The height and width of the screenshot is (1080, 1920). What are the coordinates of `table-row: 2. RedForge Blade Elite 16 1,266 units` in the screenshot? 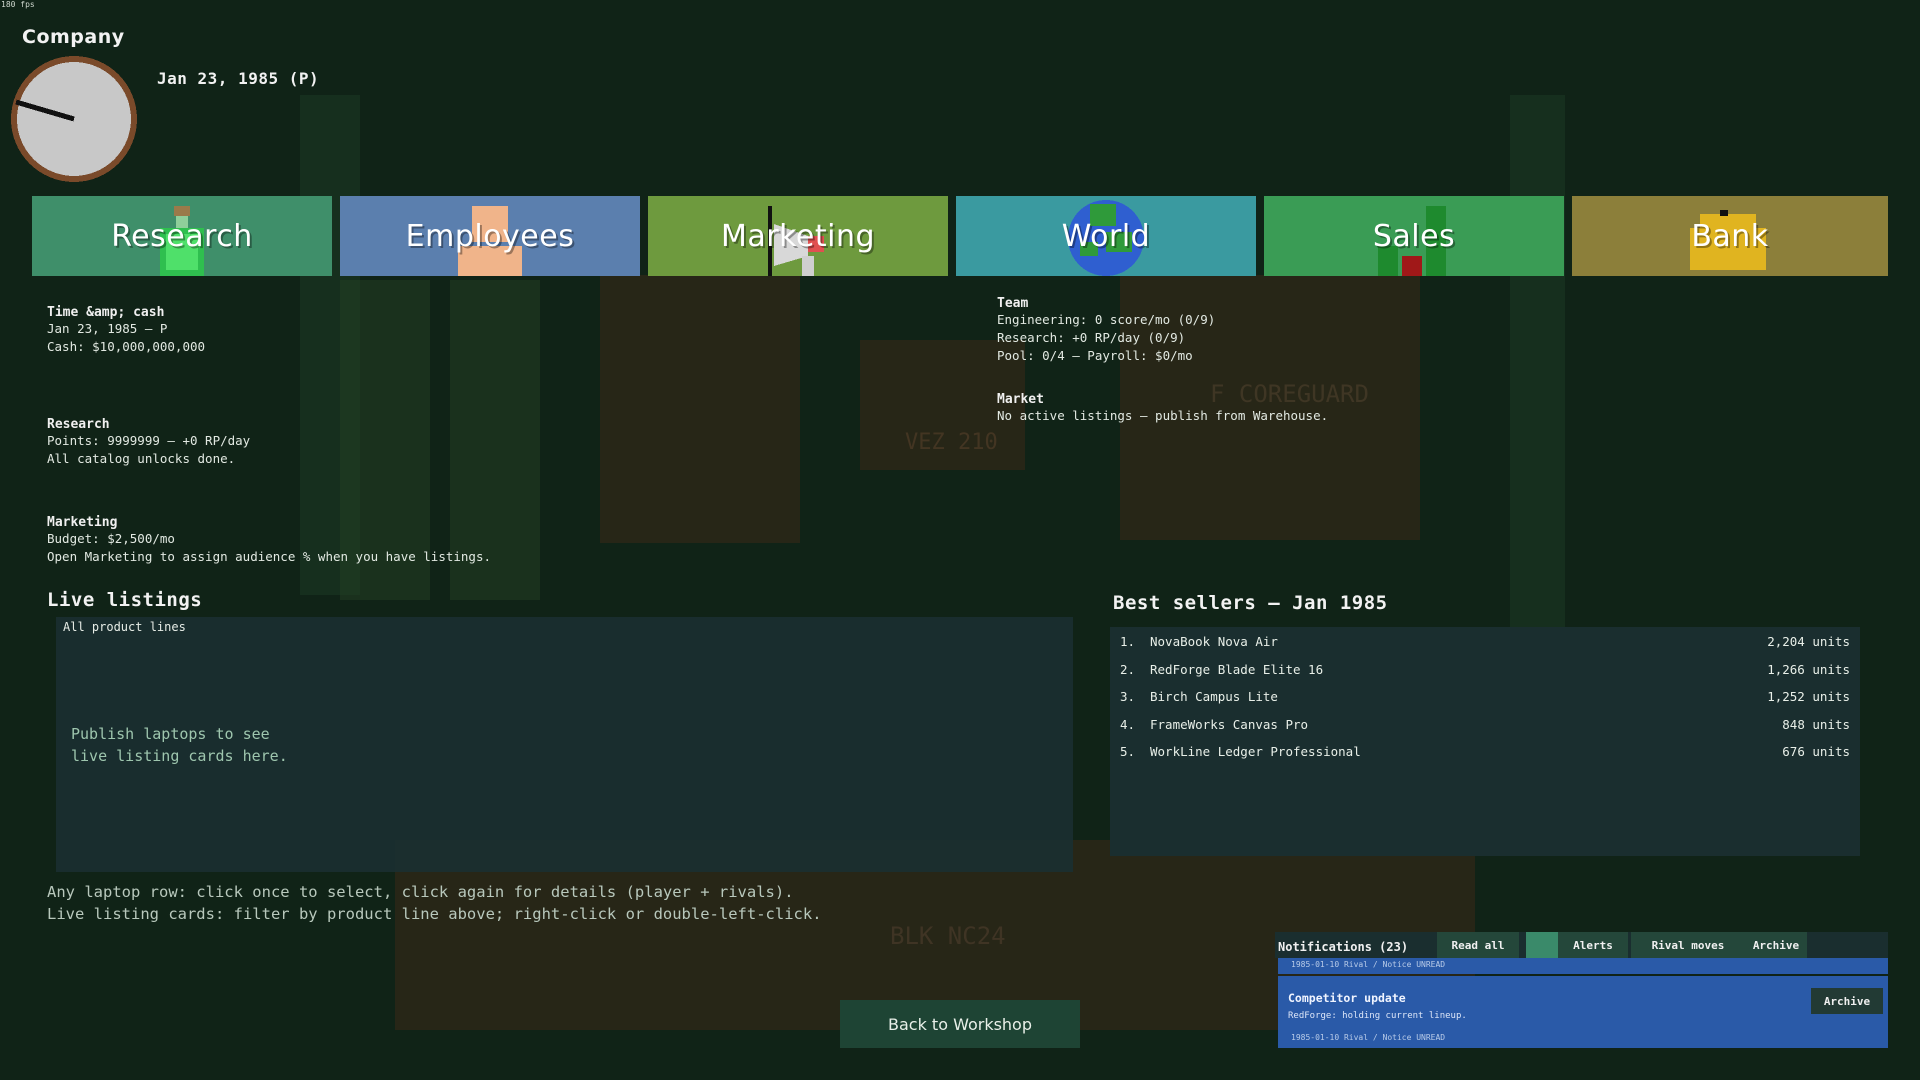 It's located at (1485, 673).